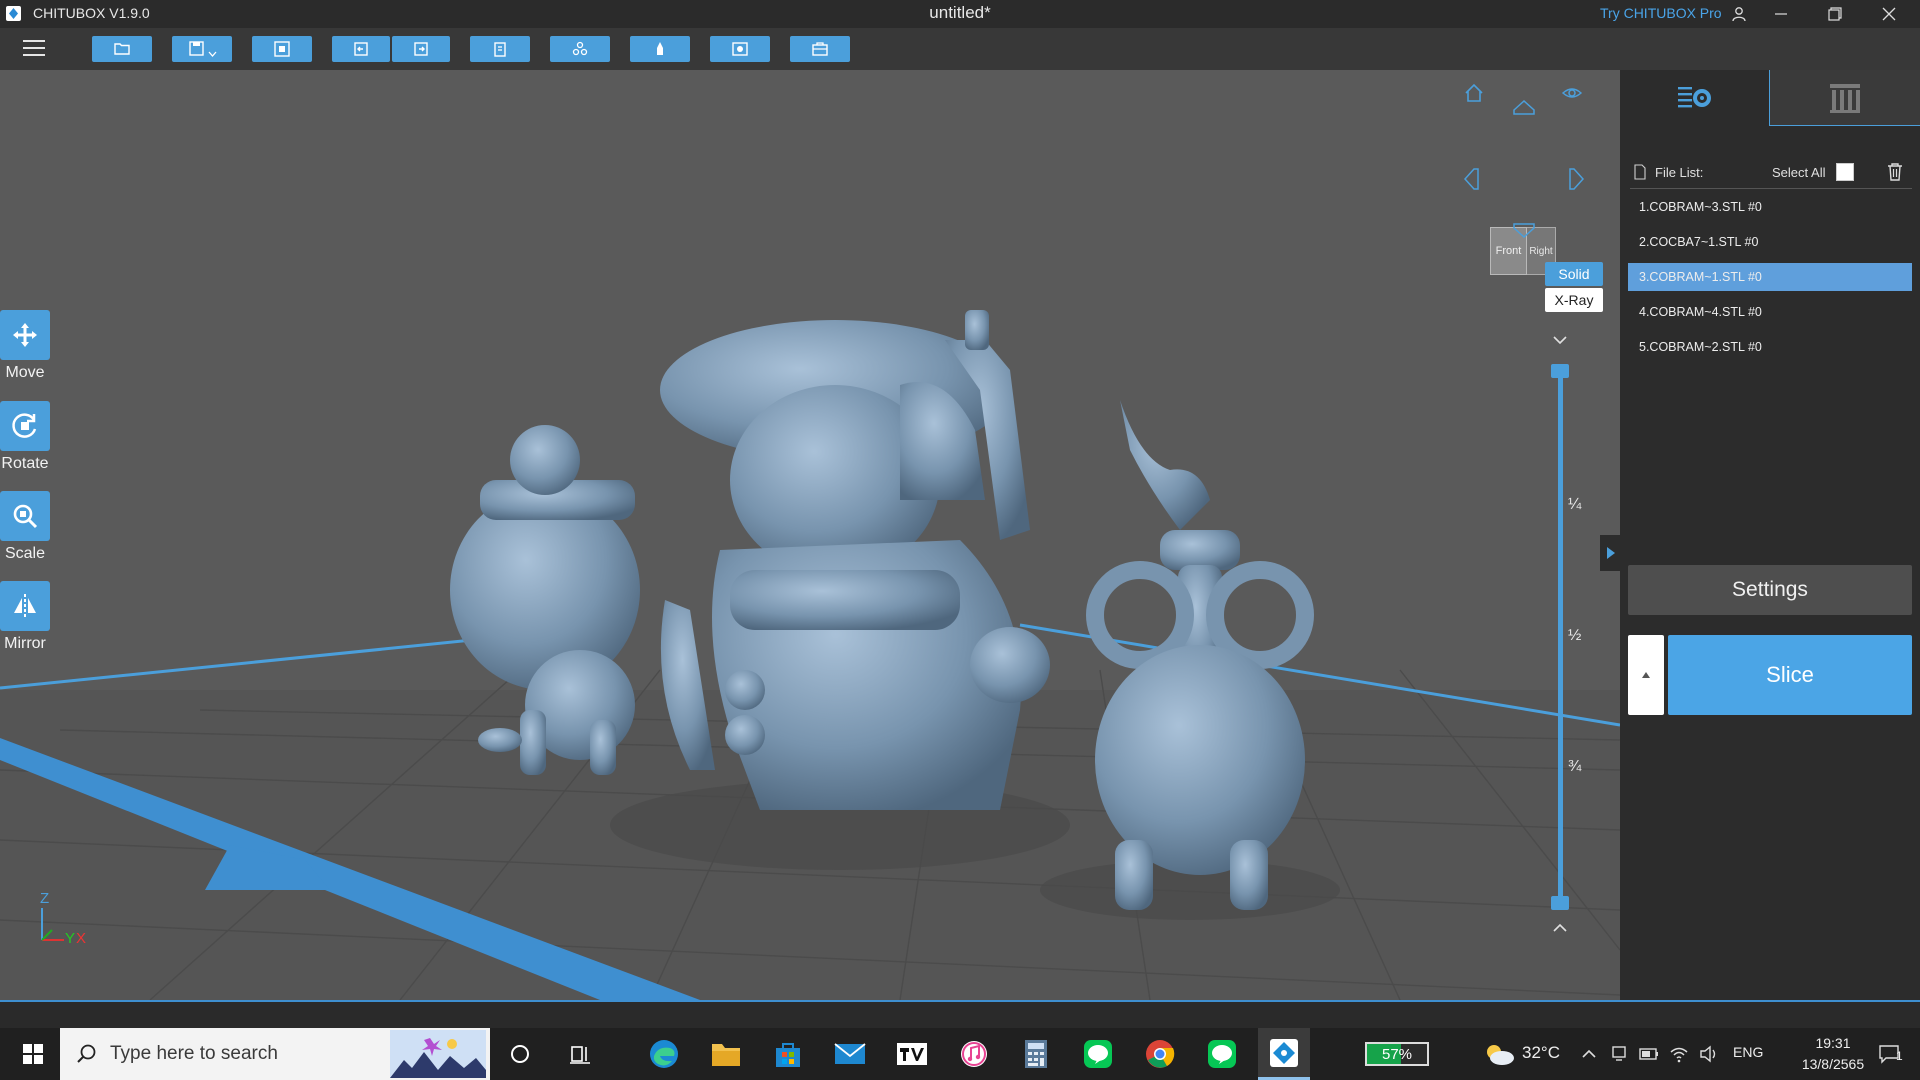  I want to click on restore-button, so click(1835, 14).